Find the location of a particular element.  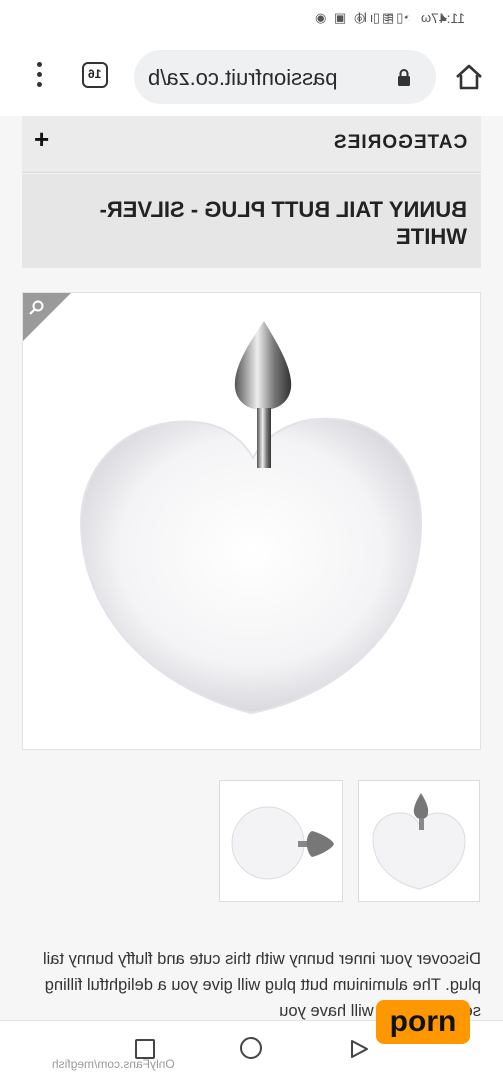

categories-label: CATEGORIES is located at coordinates (399, 142).